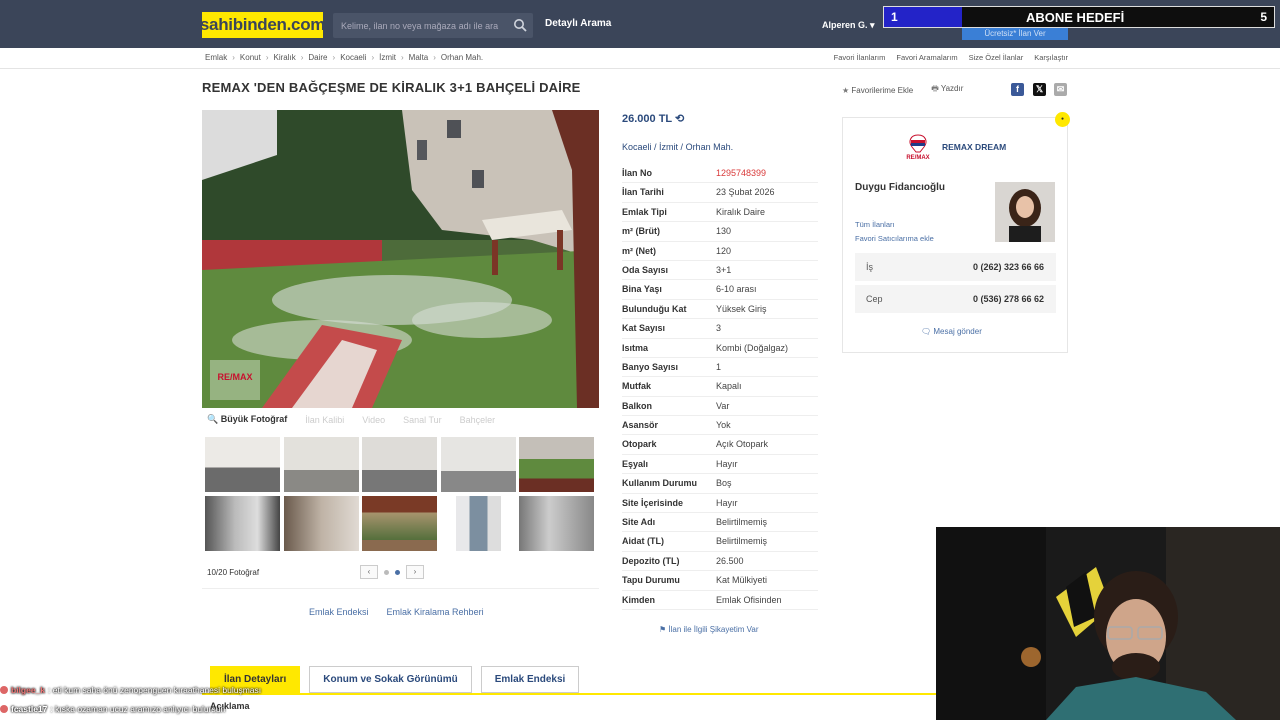 The image size is (1280, 720). Describe the element at coordinates (637, 147) in the screenshot. I see `location-link: Kocaeli` at that location.